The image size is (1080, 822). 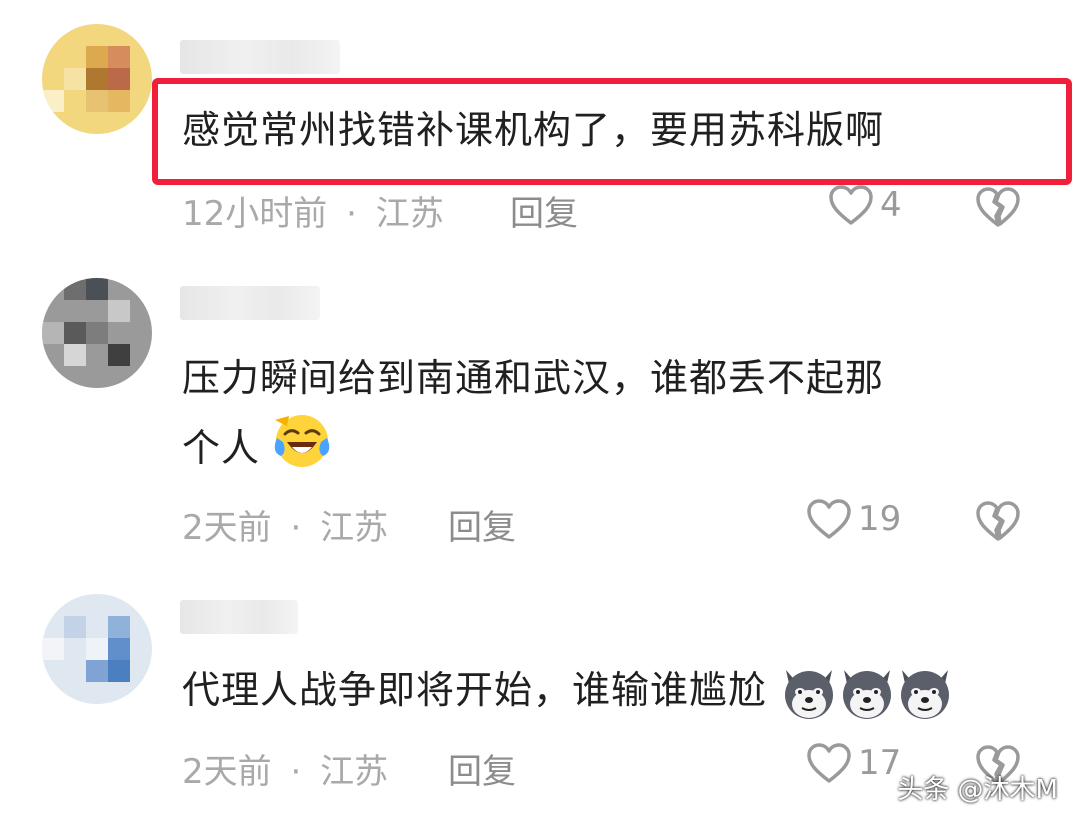 I want to click on comment-text: 代理人战争即将开始，谁输谁尴尬, so click(x=568, y=690).